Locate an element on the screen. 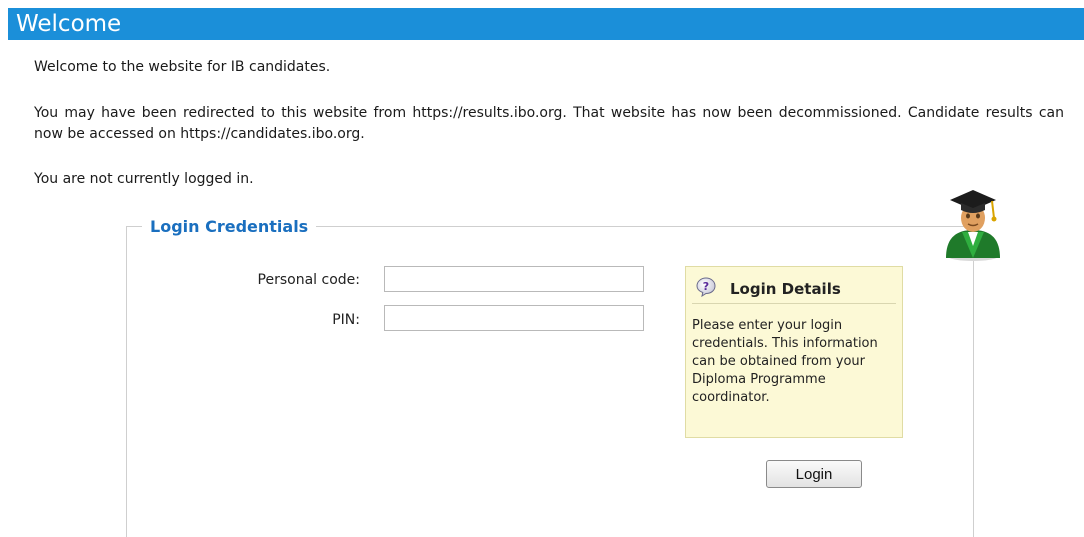 Image resolution: width=1084 pixels, height=537 pixels. pin-label: PIN: is located at coordinates (346, 320).